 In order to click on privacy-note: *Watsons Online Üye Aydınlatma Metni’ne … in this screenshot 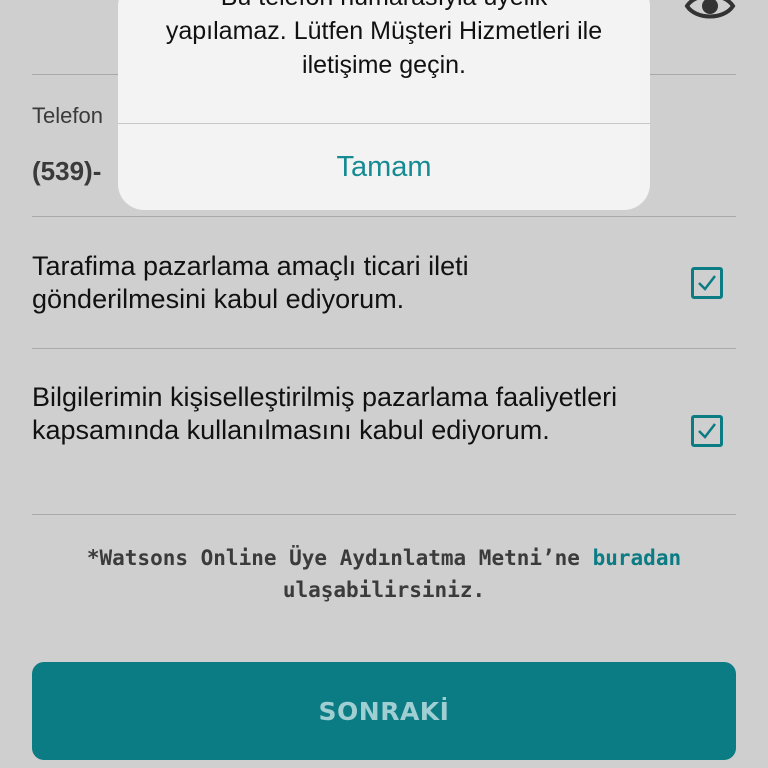, I will do `click(384, 574)`.